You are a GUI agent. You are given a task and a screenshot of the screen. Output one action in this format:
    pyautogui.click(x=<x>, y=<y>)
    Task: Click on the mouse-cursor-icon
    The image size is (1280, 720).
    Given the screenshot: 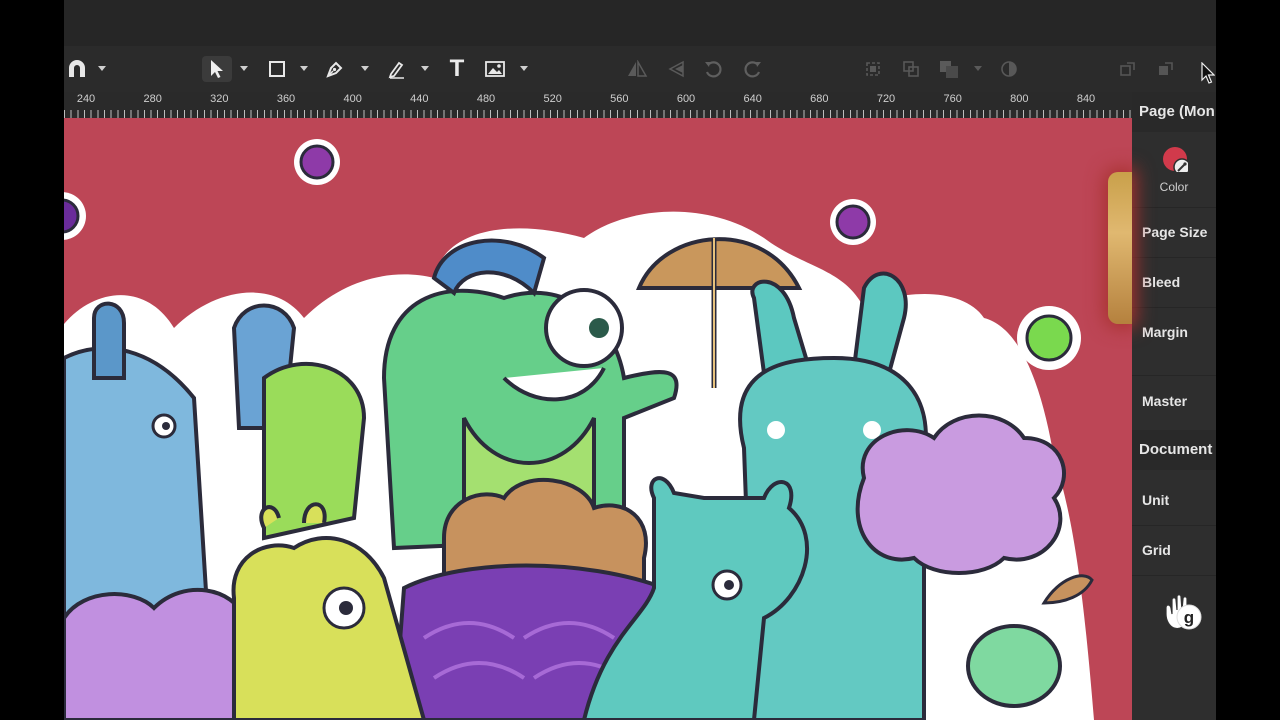 What is the action you would take?
    pyautogui.click(x=1208, y=73)
    